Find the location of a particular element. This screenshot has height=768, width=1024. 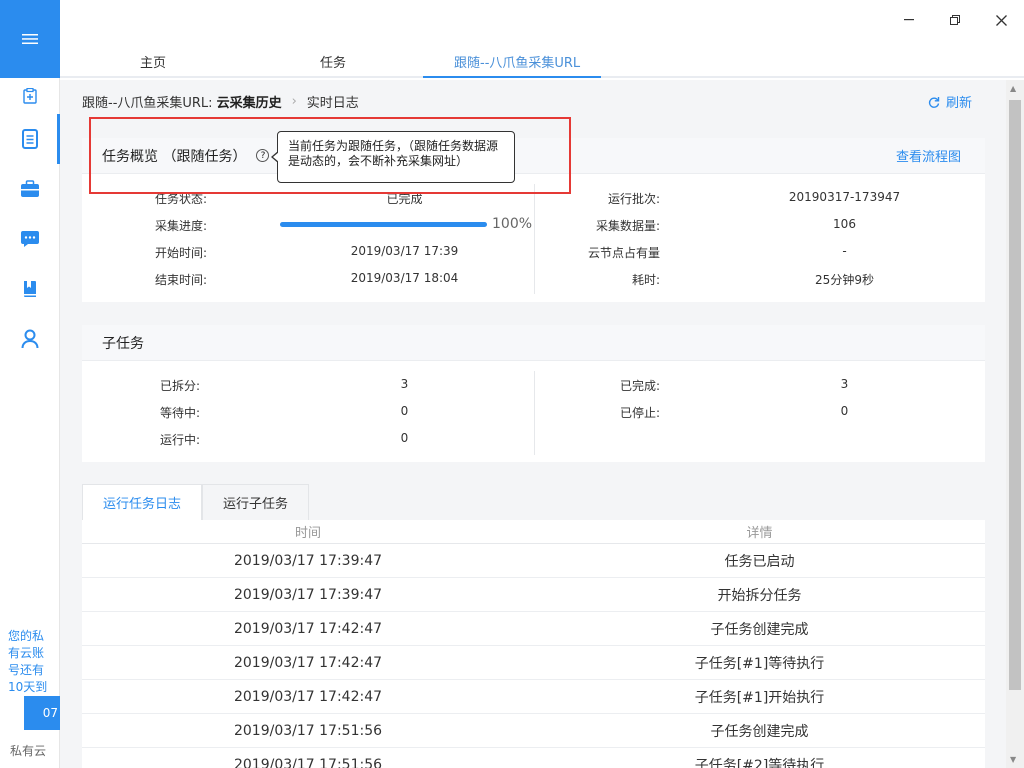

table-row: 2019/03/17 17:39:47 任务已启动 is located at coordinates (533, 561).